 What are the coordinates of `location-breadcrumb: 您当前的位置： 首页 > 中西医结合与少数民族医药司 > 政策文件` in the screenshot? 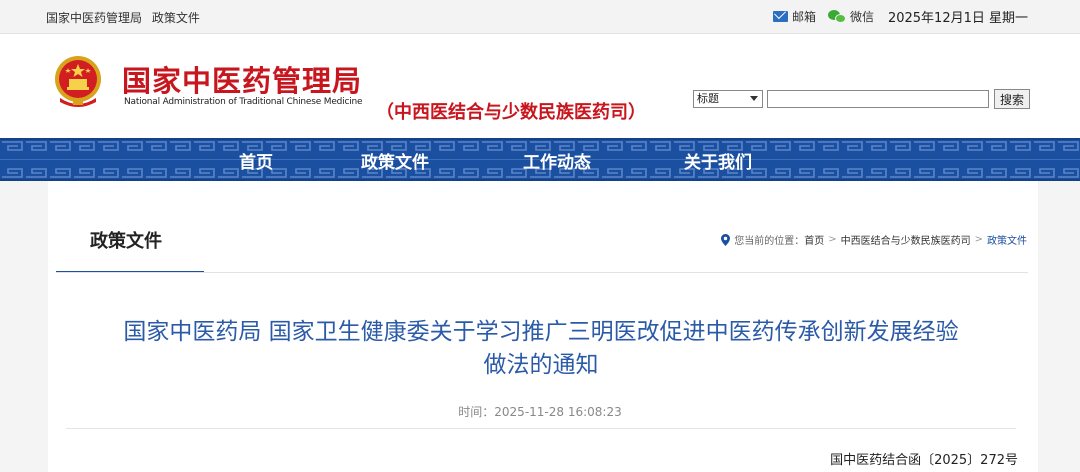 It's located at (874, 239).